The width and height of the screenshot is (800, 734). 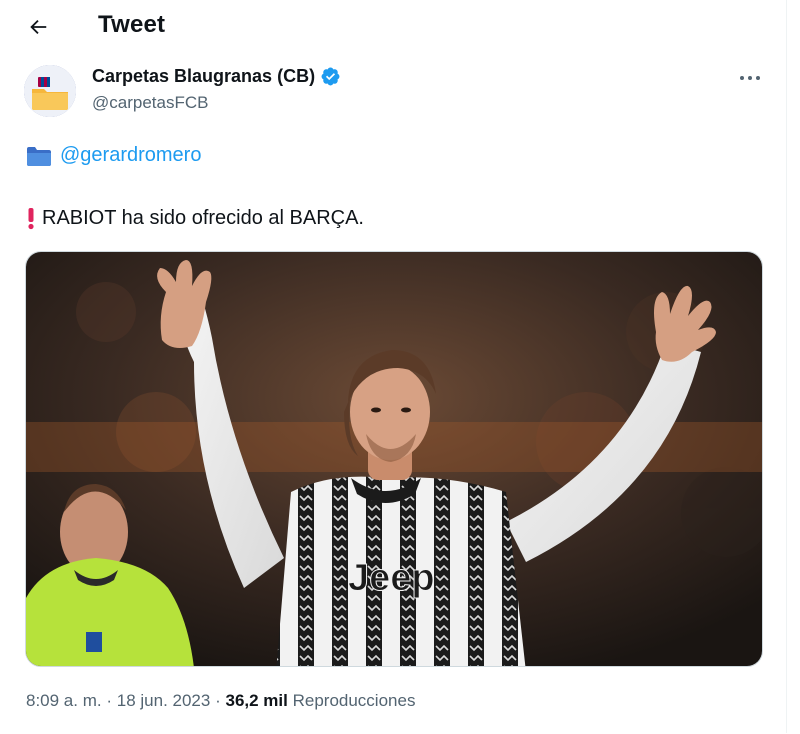 What do you see at coordinates (39, 156) in the screenshot?
I see `folder-icon` at bounding box center [39, 156].